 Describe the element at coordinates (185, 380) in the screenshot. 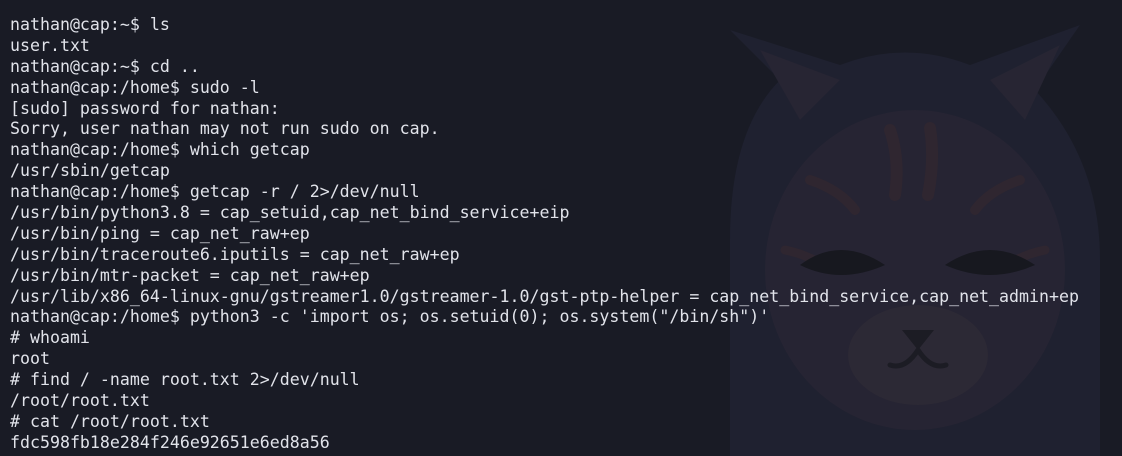

I see `terminal-line: # find / -name root.txt 2>/dev/null` at that location.